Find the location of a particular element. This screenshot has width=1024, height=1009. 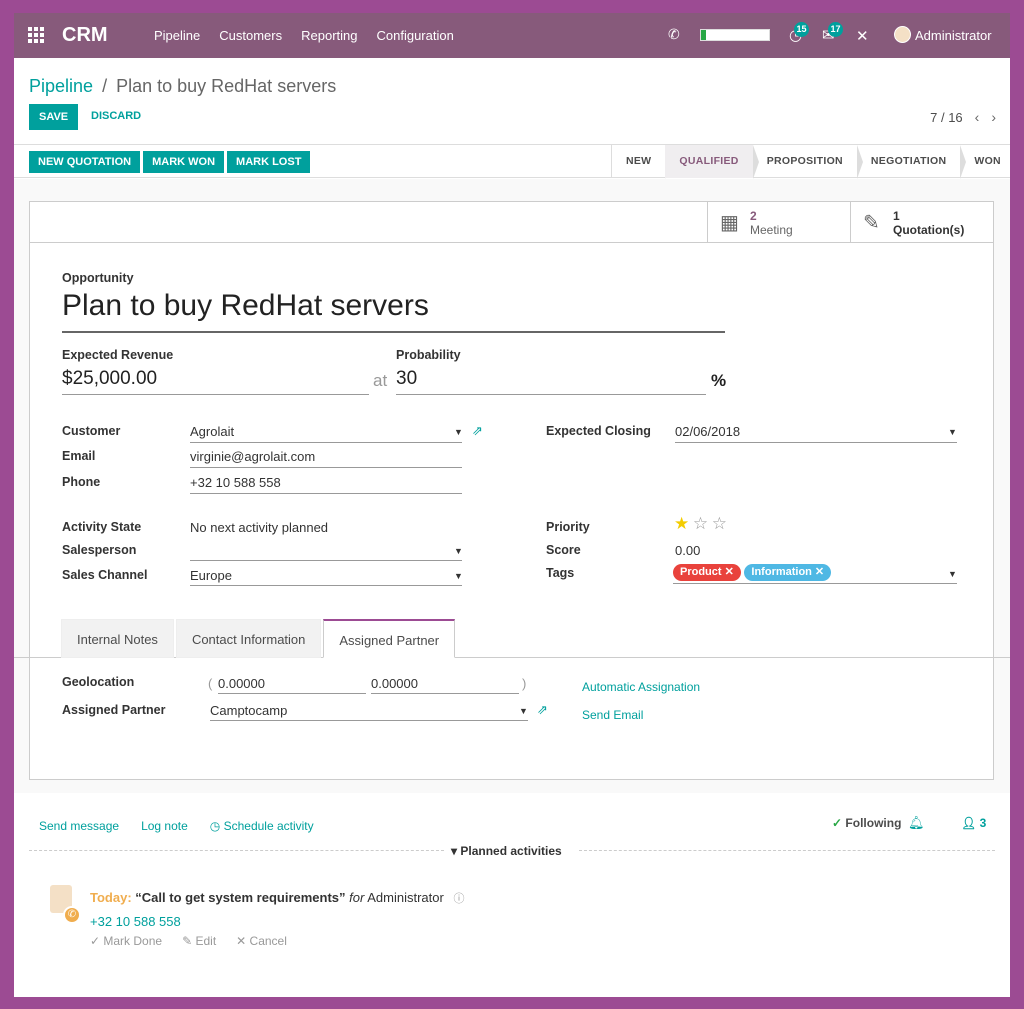

menu-configuration: Configuration is located at coordinates (415, 35).